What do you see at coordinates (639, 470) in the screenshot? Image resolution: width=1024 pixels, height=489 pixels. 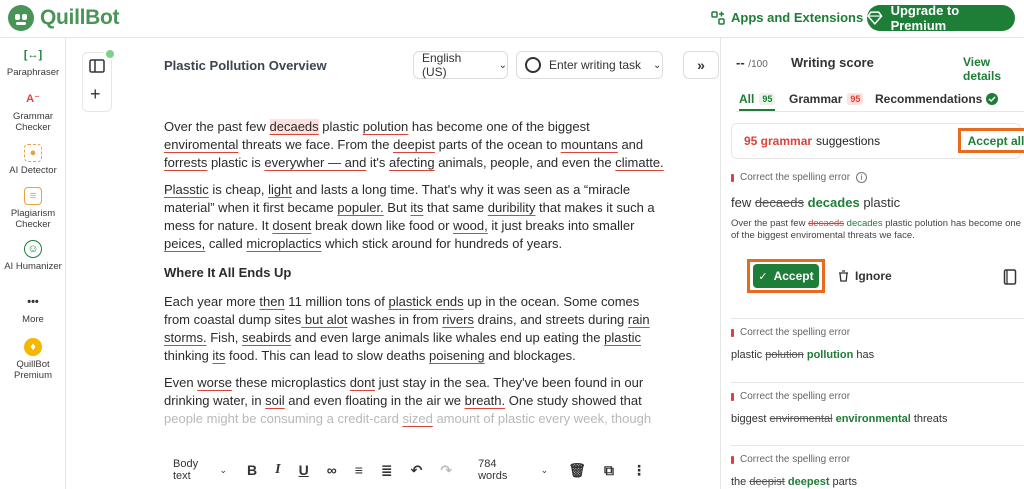 I see `more-options-icon: ⋮` at bounding box center [639, 470].